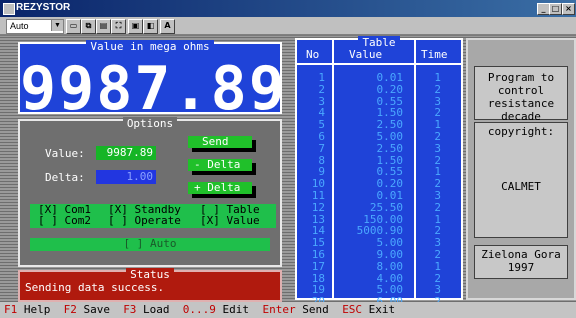 This screenshot has height=318, width=576. I want to click on status-panel: Status Sending data success., so click(150, 285).